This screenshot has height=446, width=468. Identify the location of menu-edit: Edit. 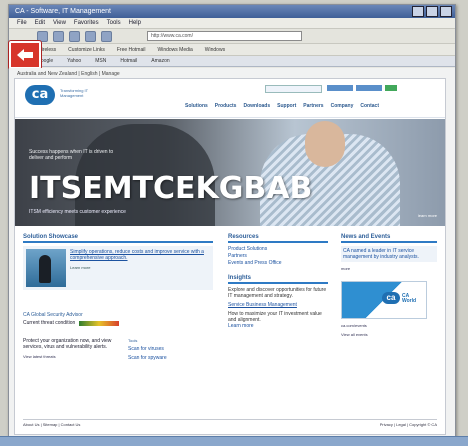
(40, 23).